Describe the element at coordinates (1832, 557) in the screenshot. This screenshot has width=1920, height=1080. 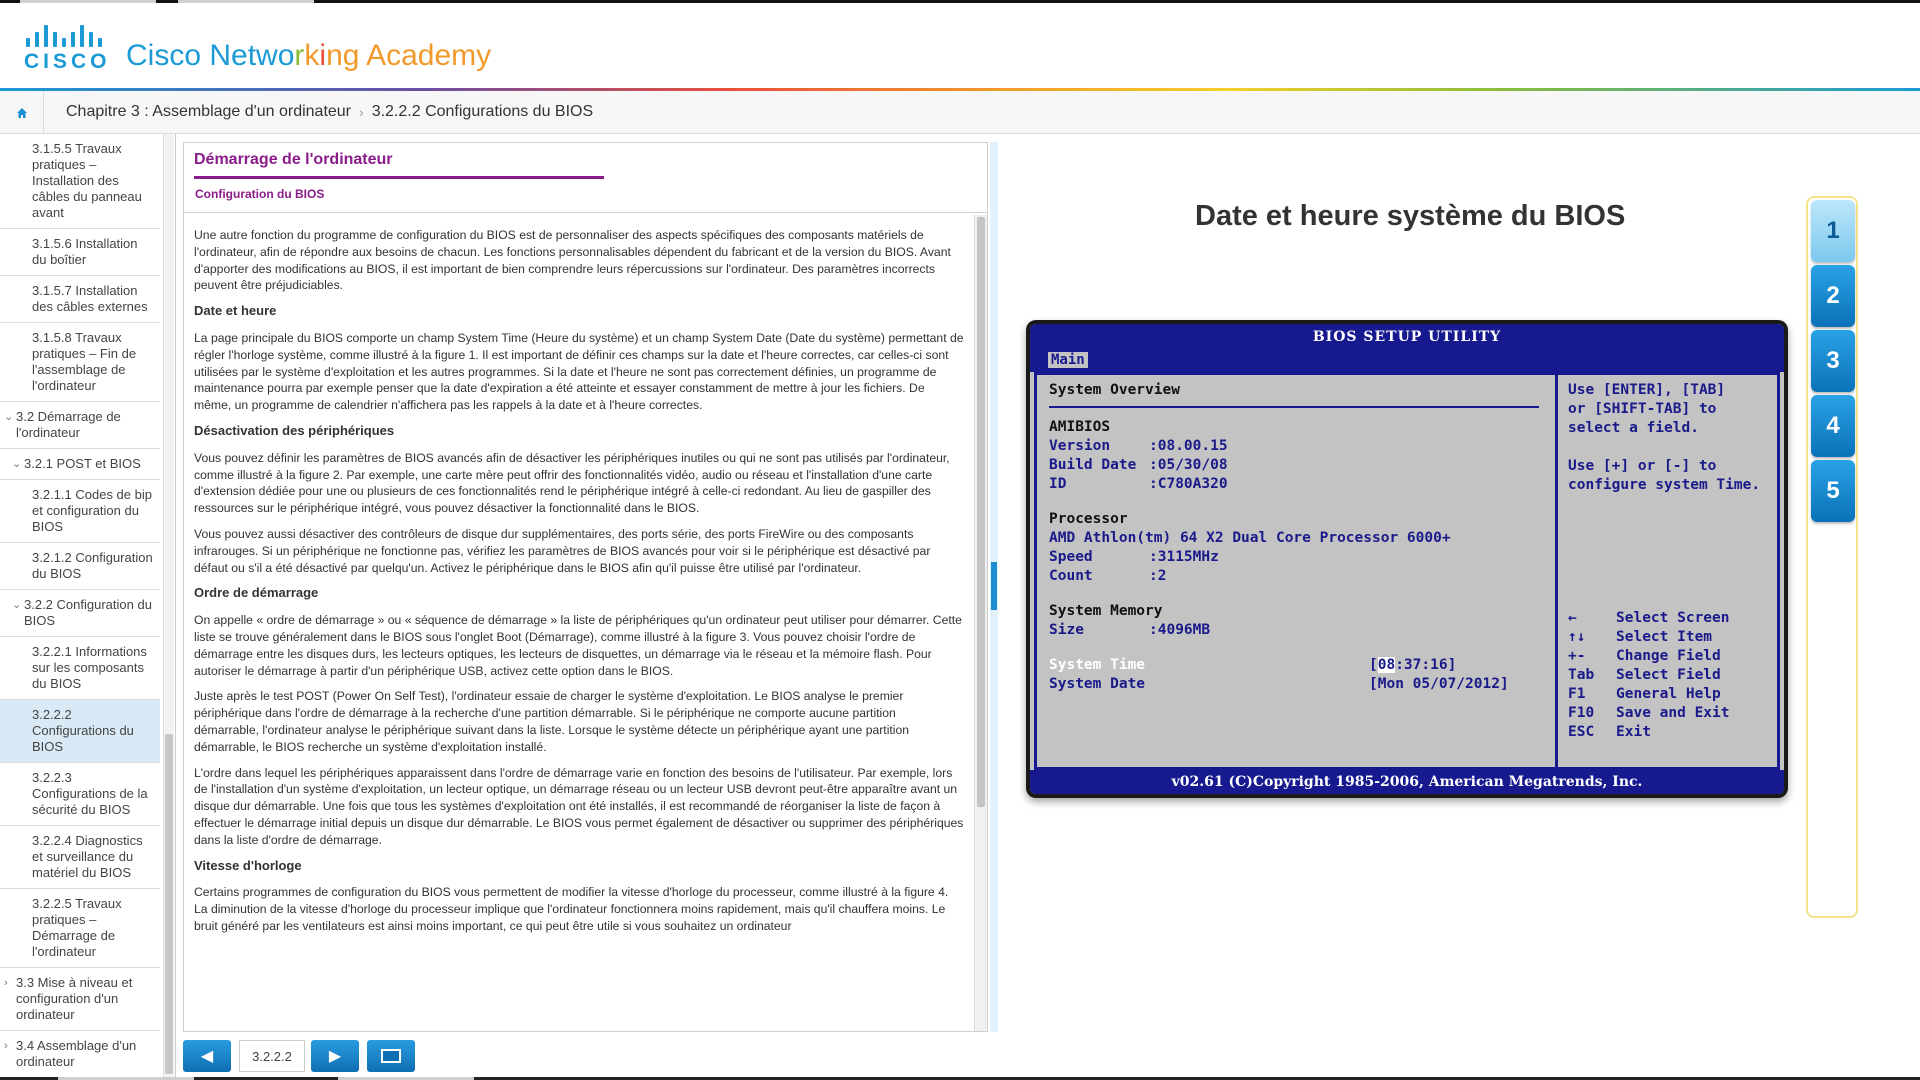
I see `figure-tabs: 12345` at that location.